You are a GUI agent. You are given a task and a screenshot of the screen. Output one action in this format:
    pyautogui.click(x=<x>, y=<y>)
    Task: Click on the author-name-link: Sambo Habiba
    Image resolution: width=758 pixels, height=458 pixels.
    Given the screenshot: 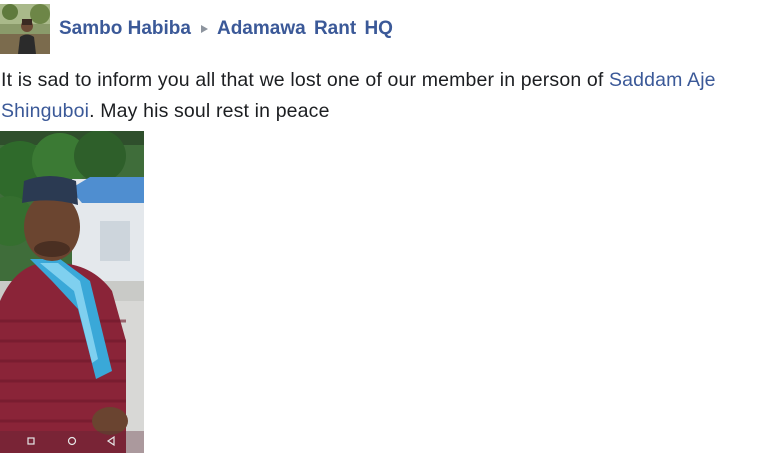 What is the action you would take?
    pyautogui.click(x=125, y=29)
    